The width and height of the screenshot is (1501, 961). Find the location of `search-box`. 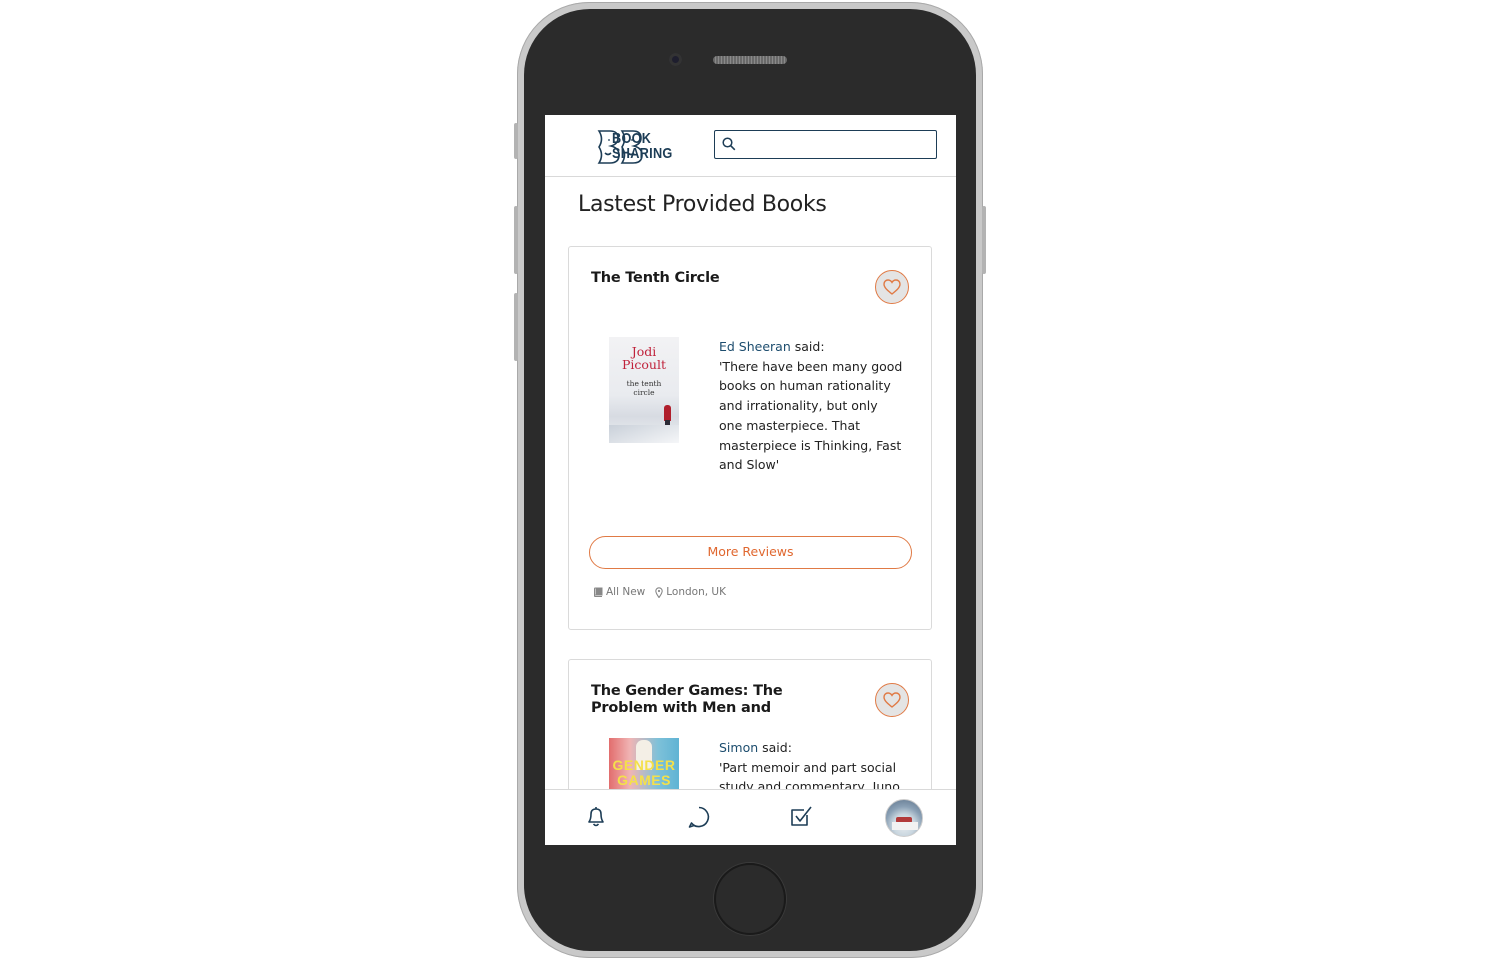

search-box is located at coordinates (825, 144).